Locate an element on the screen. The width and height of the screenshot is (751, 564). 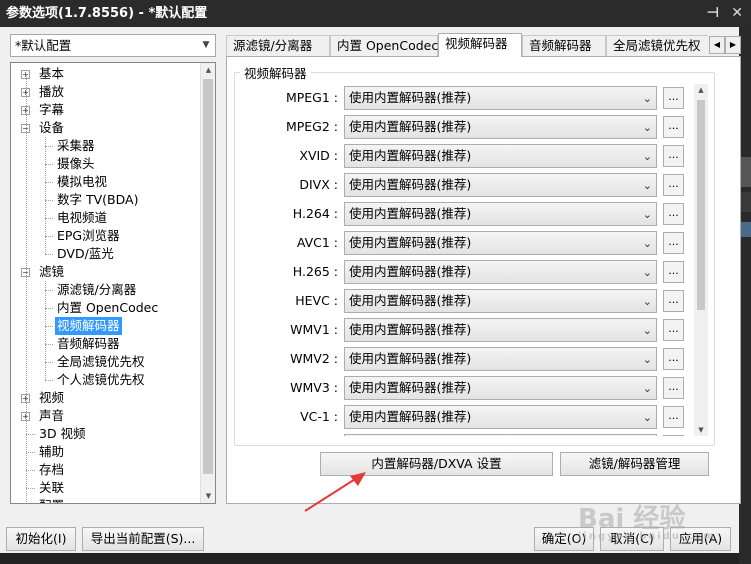
watermark-sub: jingyan.baidu.com is located at coordinates (647, 536).